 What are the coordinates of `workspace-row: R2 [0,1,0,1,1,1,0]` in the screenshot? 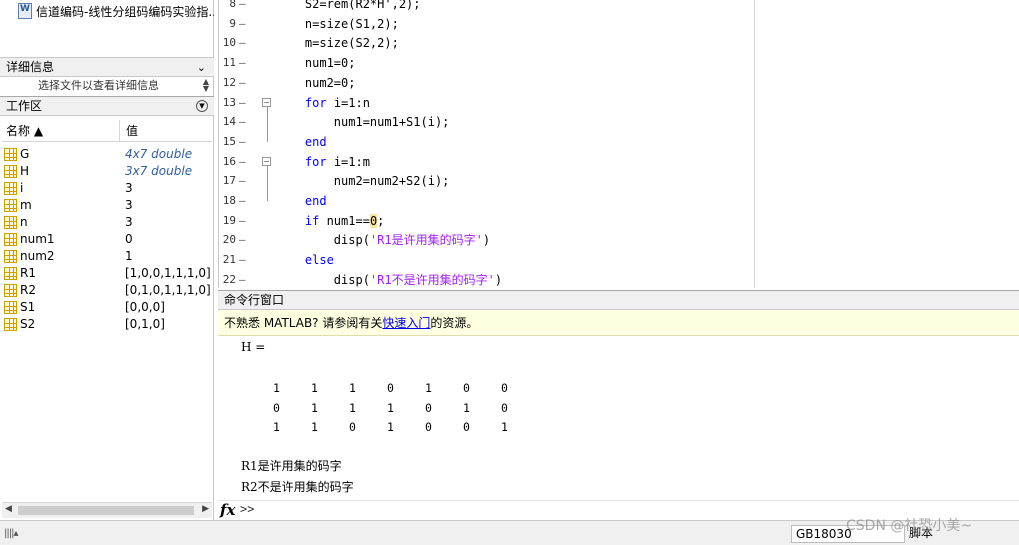 It's located at (107, 290).